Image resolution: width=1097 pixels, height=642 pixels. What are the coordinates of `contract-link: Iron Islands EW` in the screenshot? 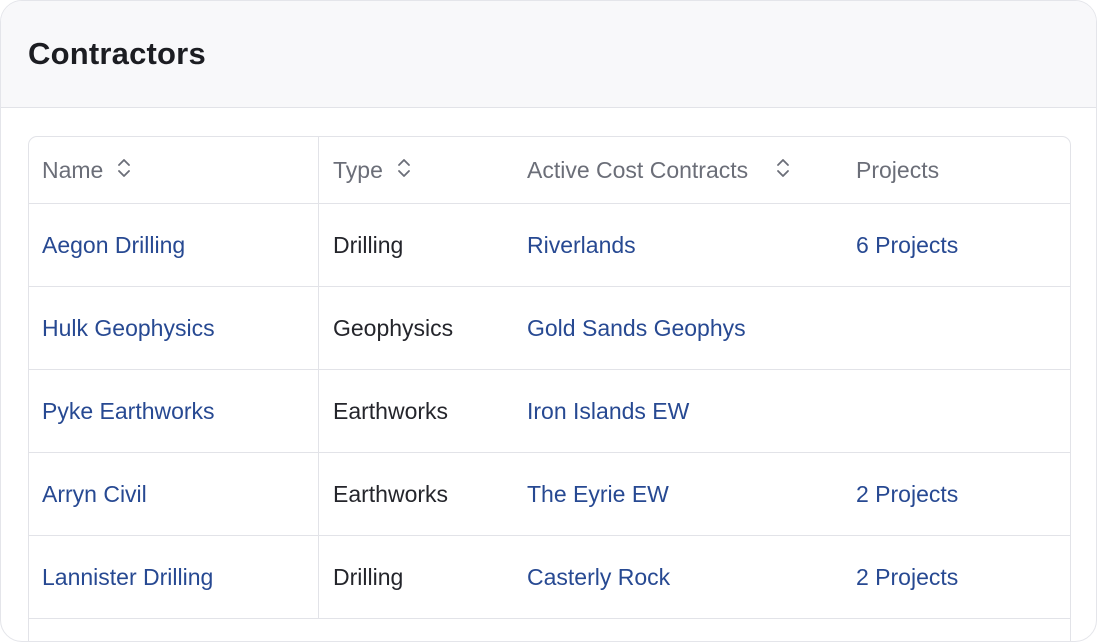 It's located at (608, 411).